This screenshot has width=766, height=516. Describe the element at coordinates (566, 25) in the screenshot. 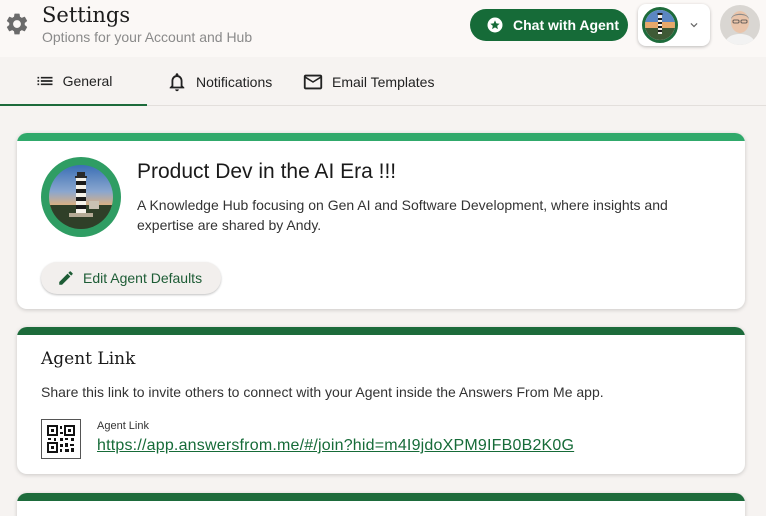

I see `chat-with-agent-label: Chat with Agent` at that location.